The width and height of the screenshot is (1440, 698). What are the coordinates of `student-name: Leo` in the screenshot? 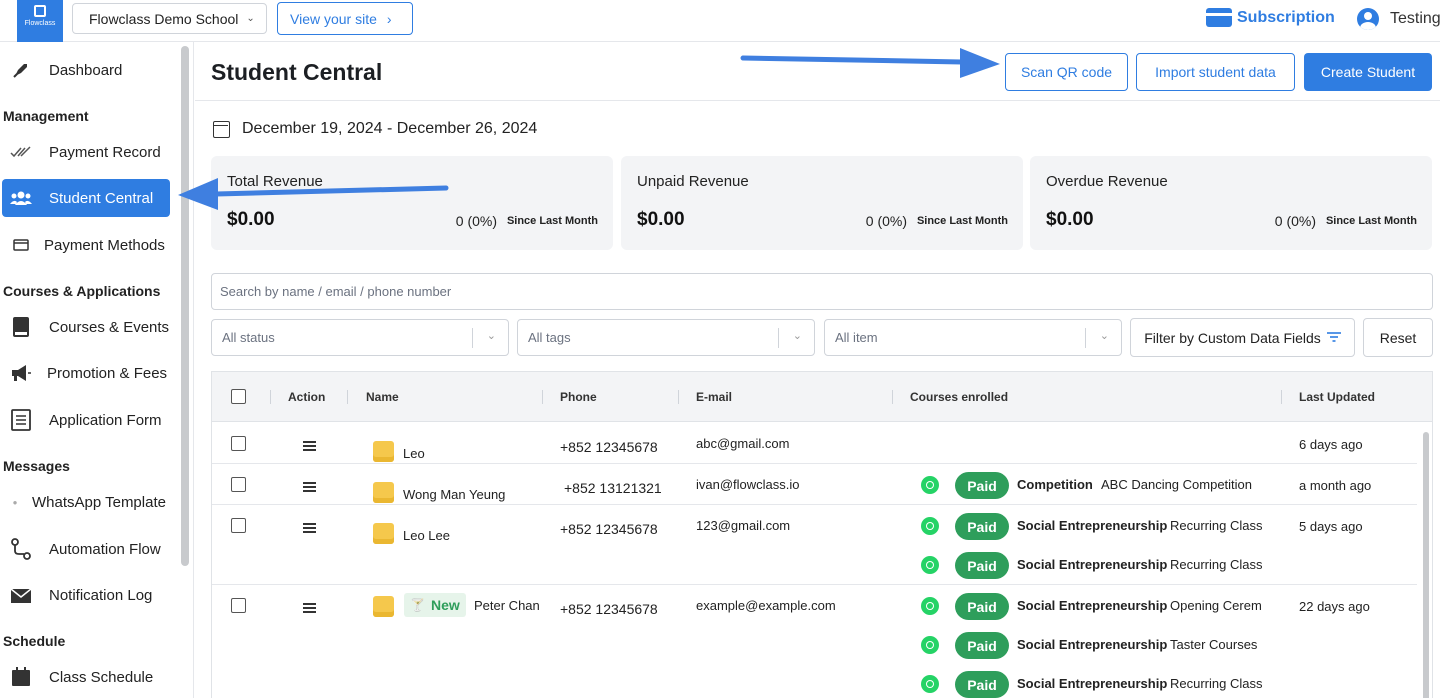 It's located at (414, 453).